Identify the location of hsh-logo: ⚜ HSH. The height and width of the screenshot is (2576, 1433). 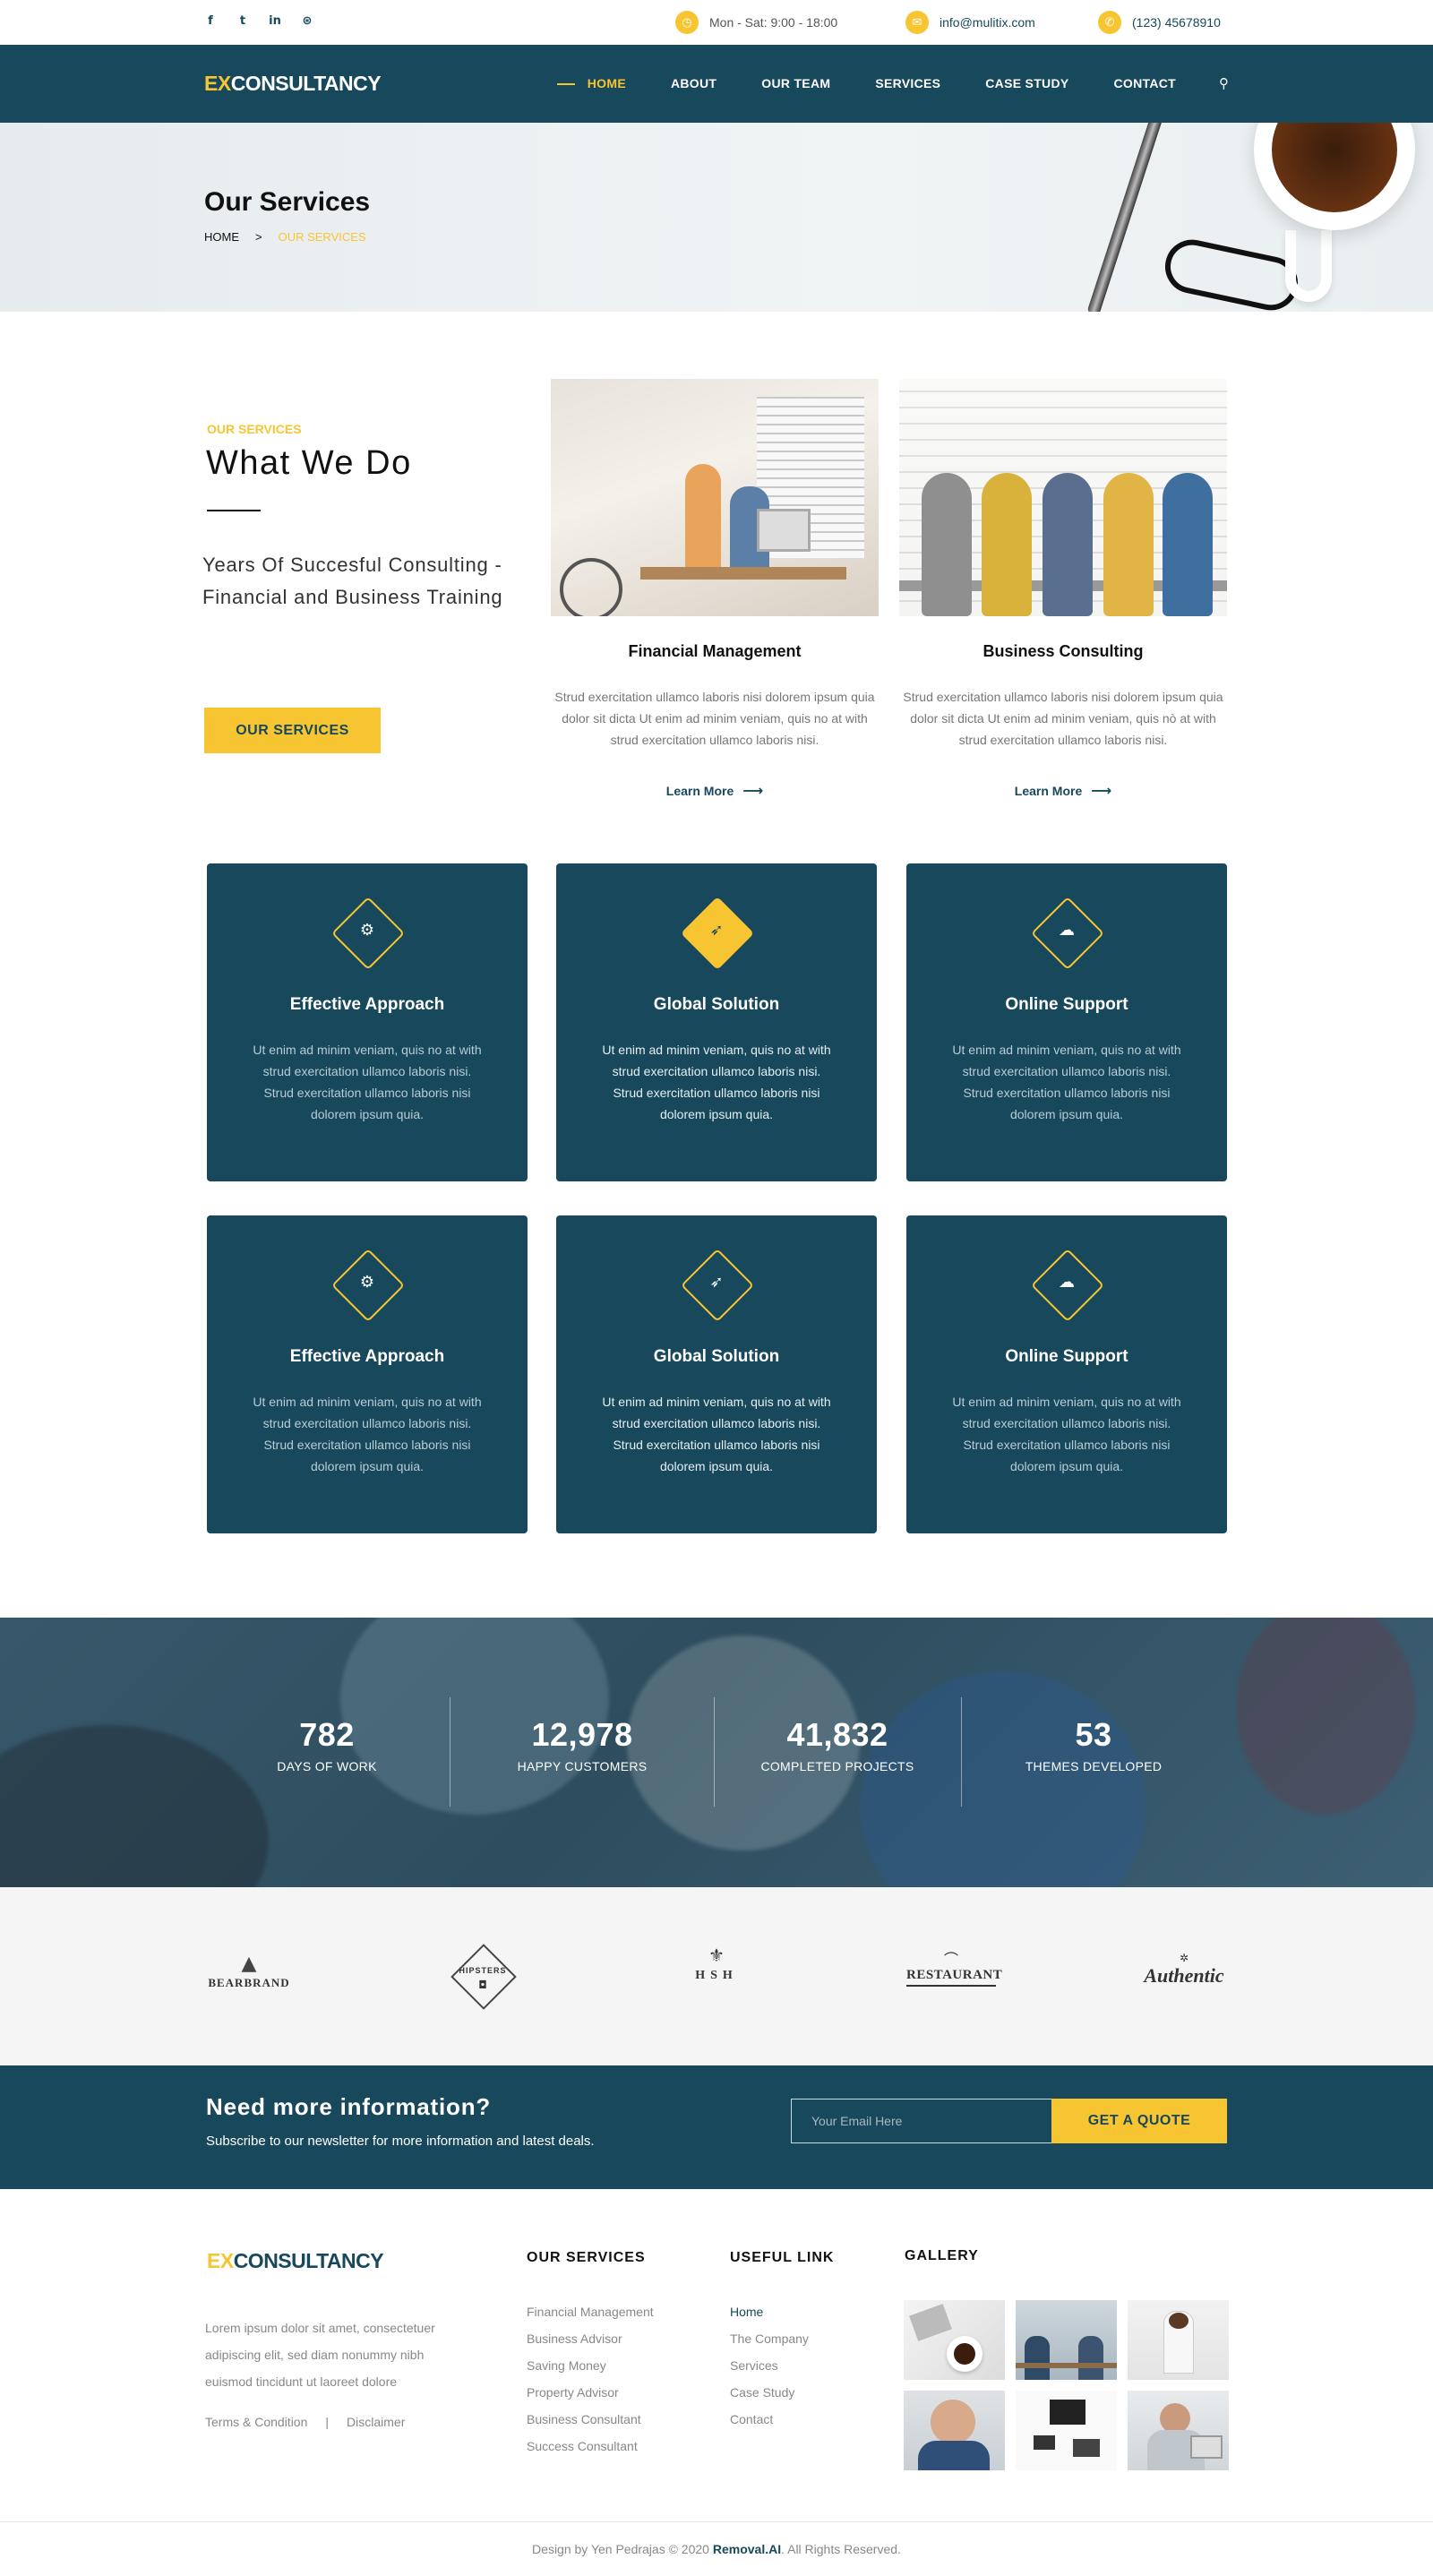
(716, 1963).